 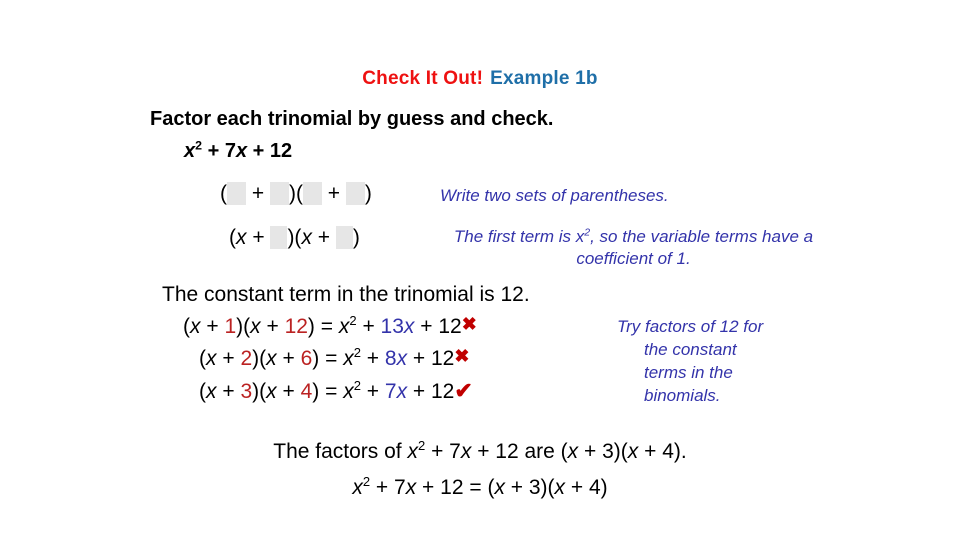 What do you see at coordinates (356, 237) in the screenshot?
I see `row2-close: )` at bounding box center [356, 237].